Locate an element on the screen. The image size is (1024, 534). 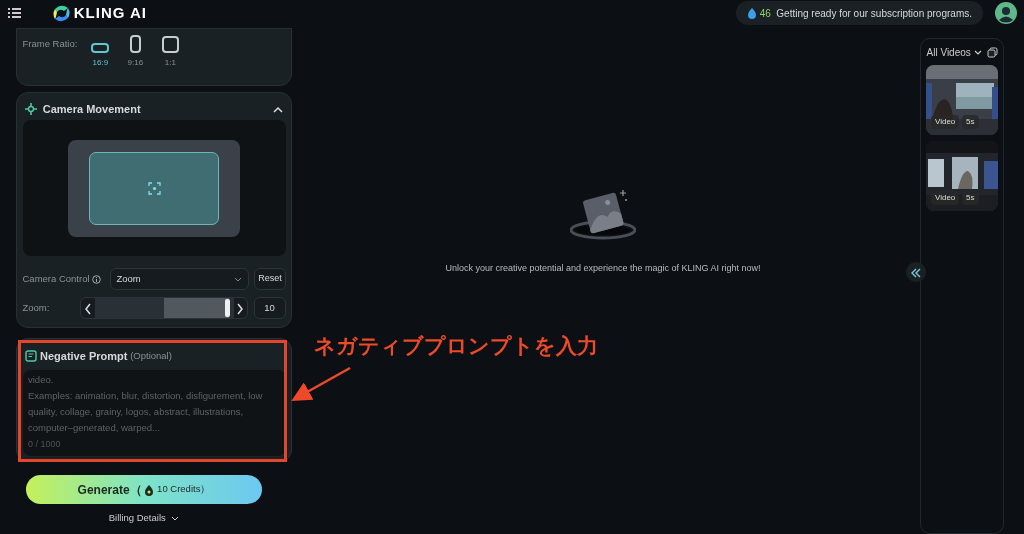
ratio-option: 9:16 is located at coordinates (135, 51).